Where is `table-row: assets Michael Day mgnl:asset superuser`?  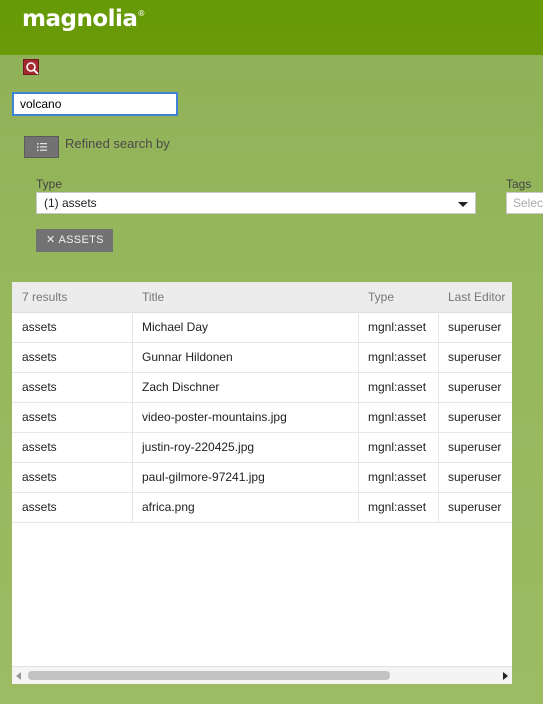 table-row: assets Michael Day mgnl:asset superuser is located at coordinates (262, 327).